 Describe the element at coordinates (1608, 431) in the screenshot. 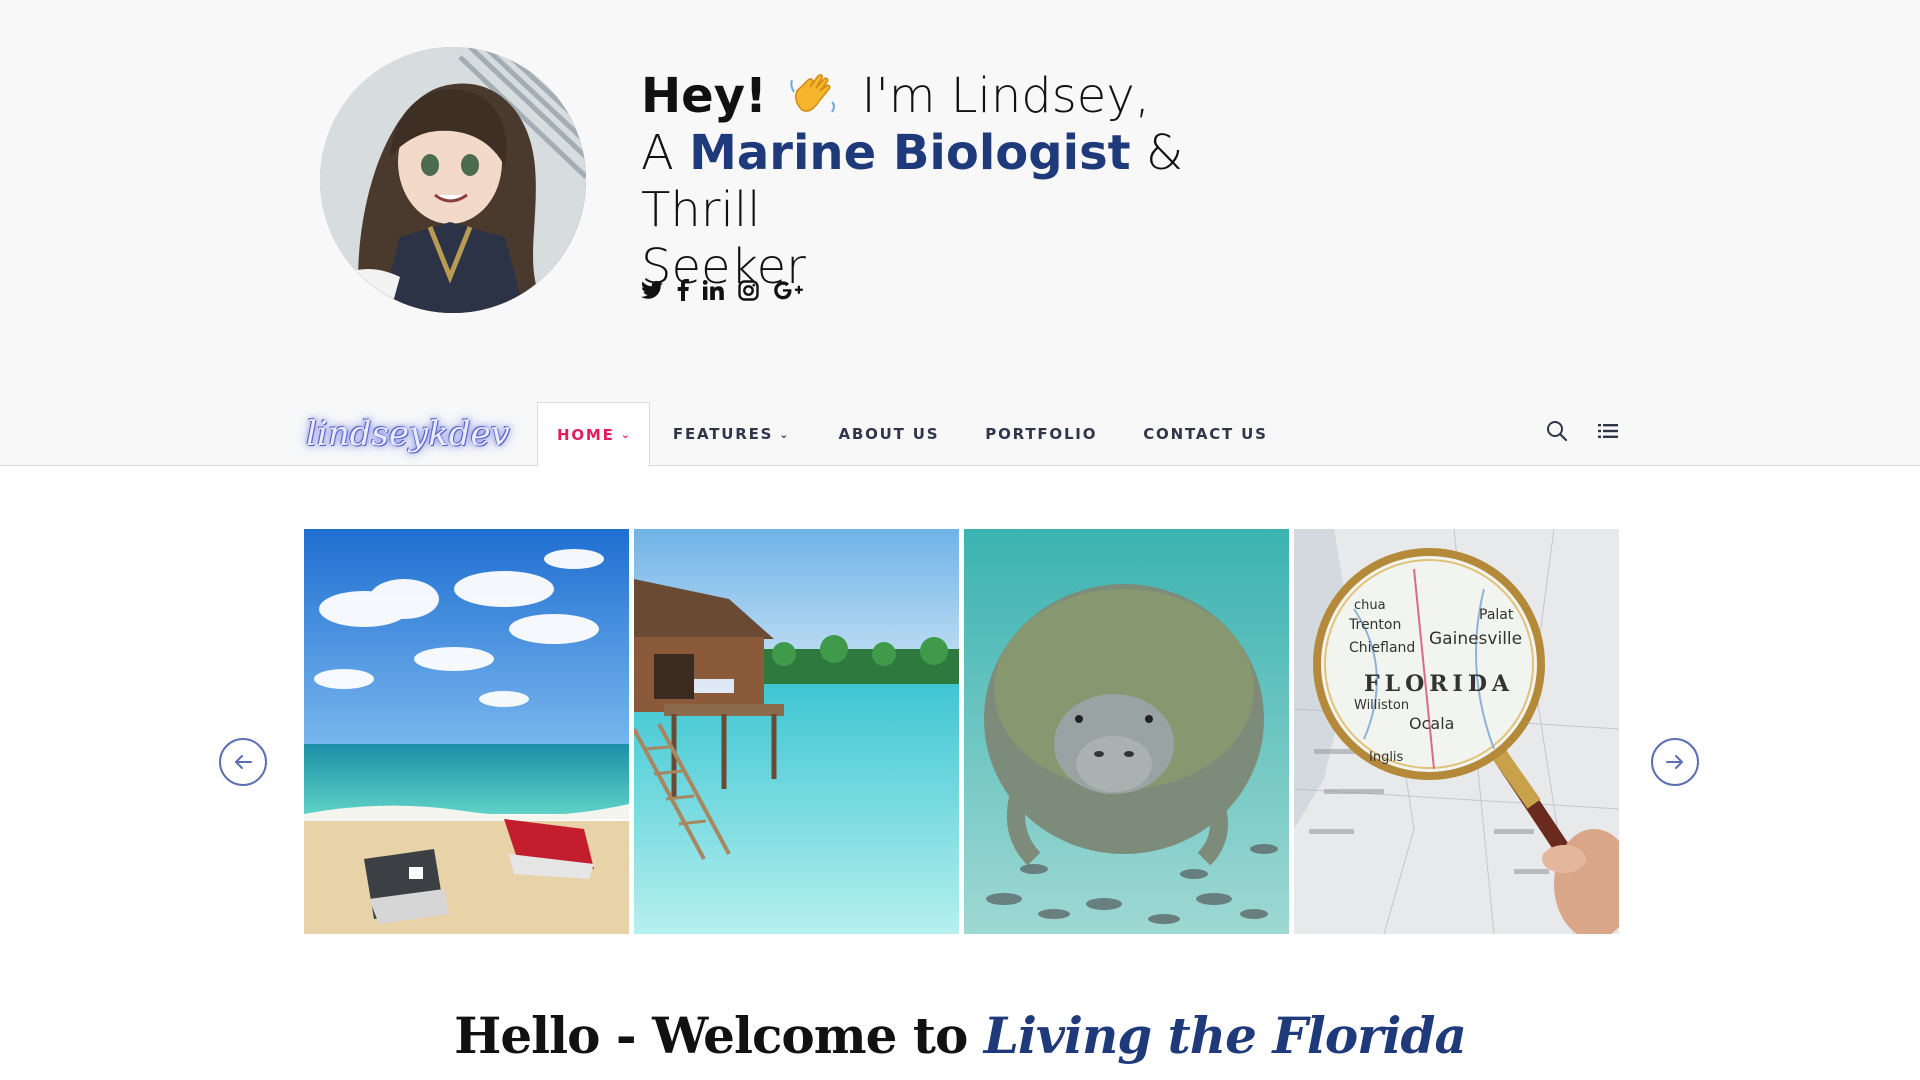

I see `list-menu-icon` at that location.